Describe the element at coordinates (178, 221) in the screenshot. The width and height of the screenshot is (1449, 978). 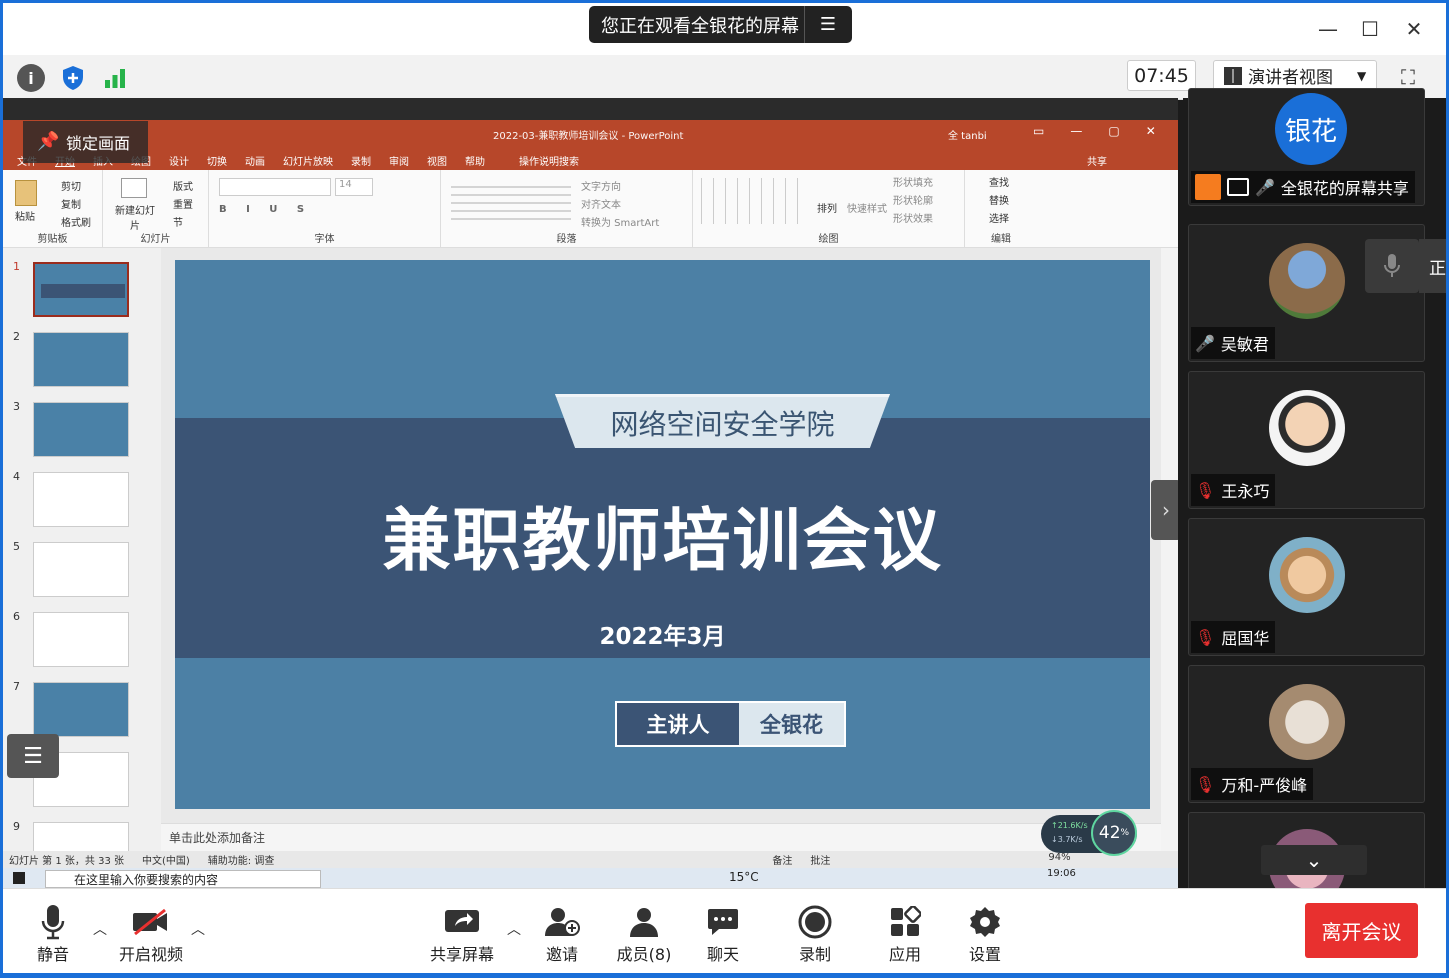
I see `section-button: 节` at that location.